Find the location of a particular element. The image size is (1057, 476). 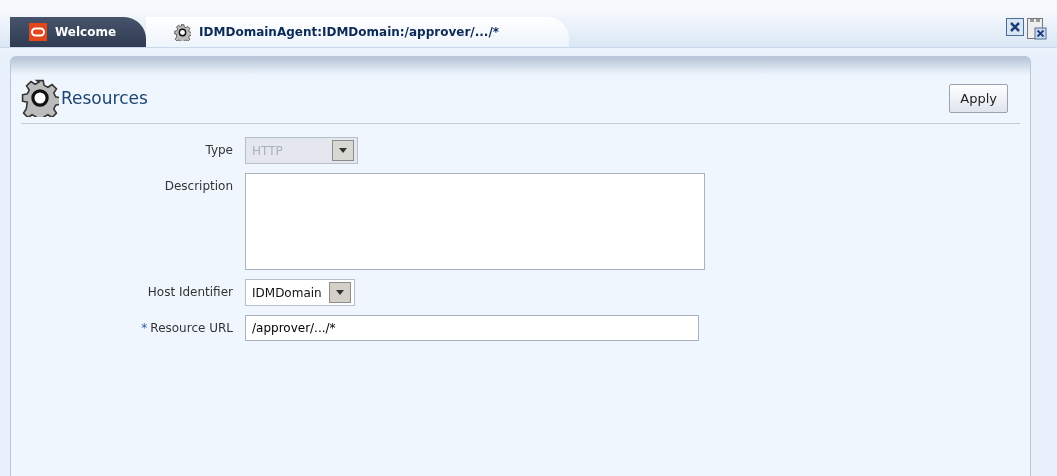

field-label: Type is located at coordinates (218, 150).